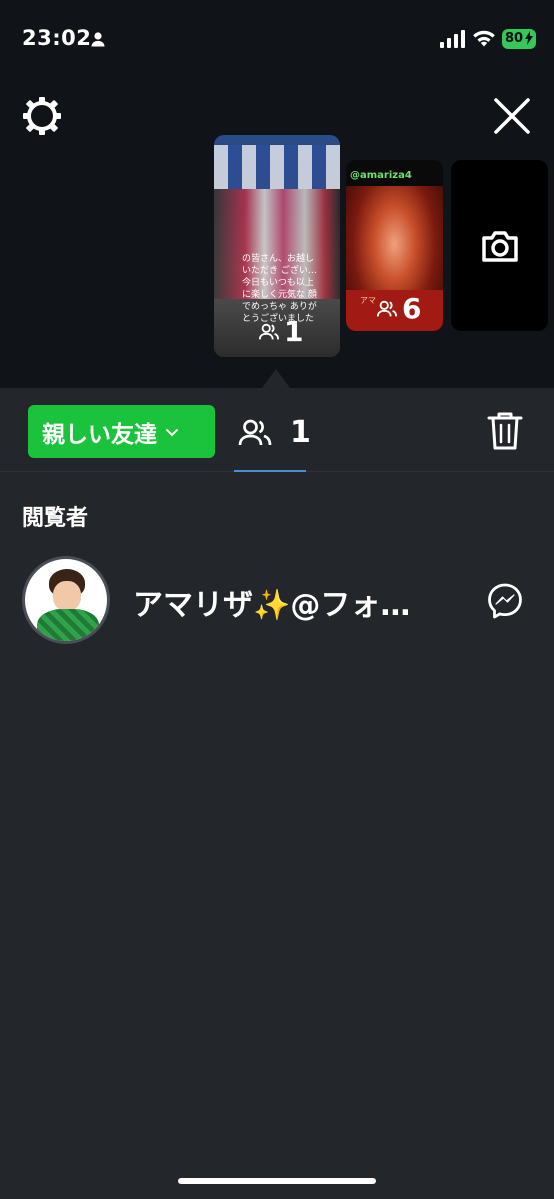 The height and width of the screenshot is (1199, 554). What do you see at coordinates (505, 601) in the screenshot?
I see `messenger-icon` at bounding box center [505, 601].